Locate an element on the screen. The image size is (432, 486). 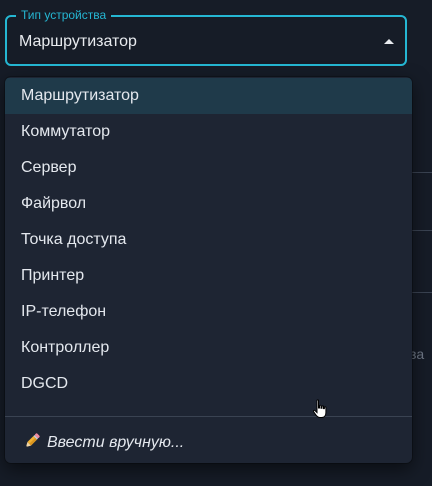
menu-option-controller: Контроллер is located at coordinates (208, 348).